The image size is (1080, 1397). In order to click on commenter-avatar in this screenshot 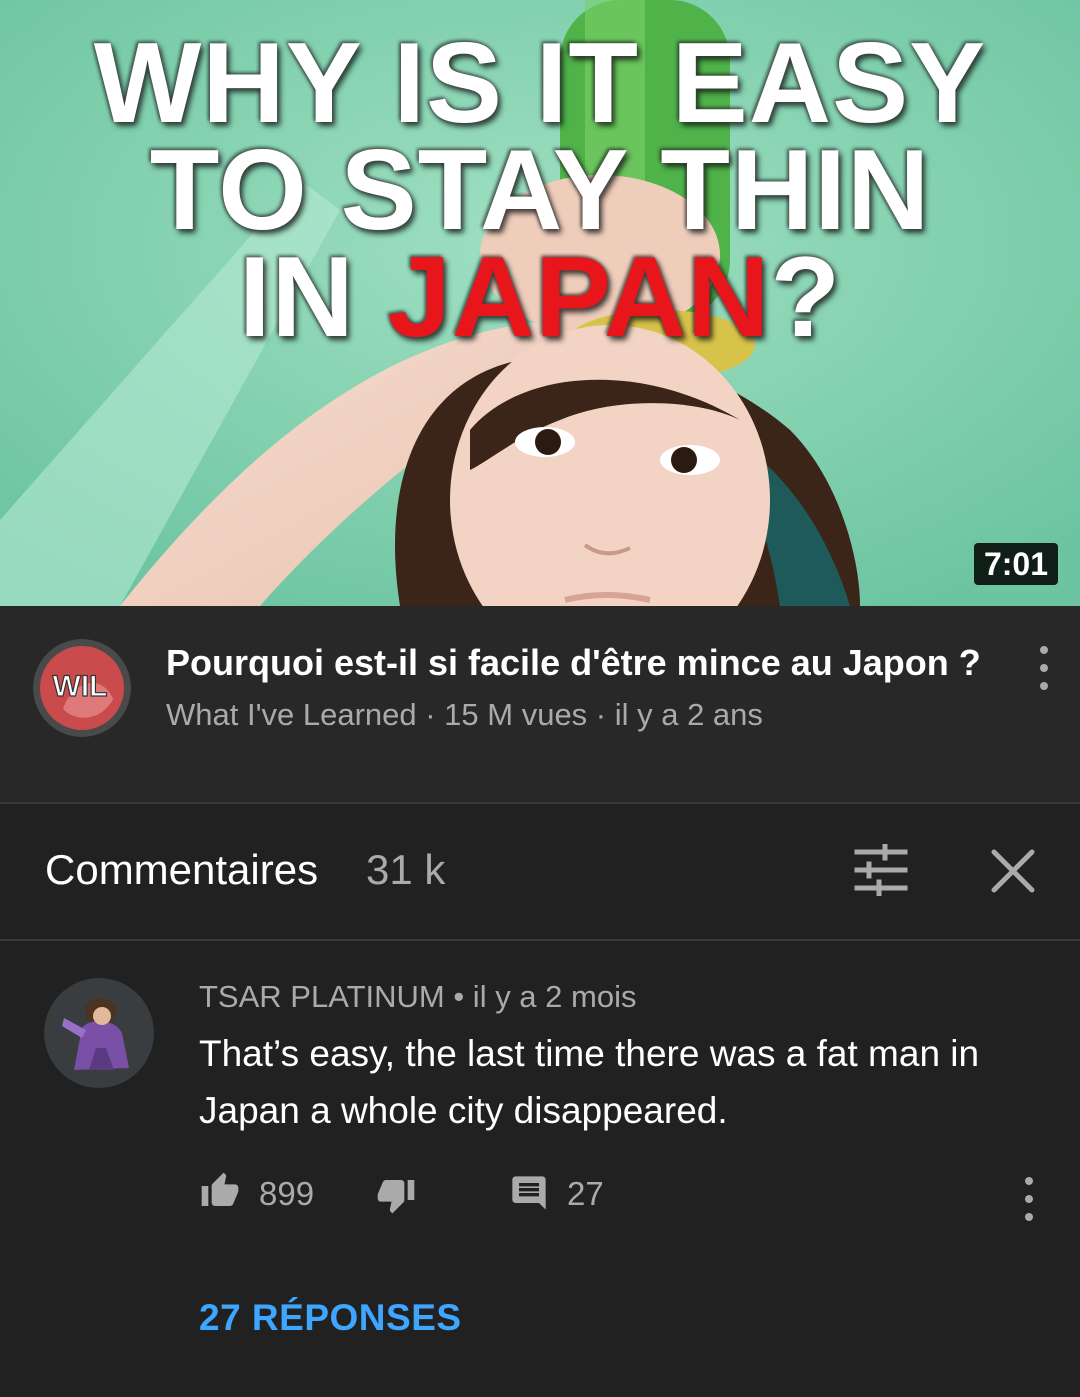, I will do `click(99, 1033)`.